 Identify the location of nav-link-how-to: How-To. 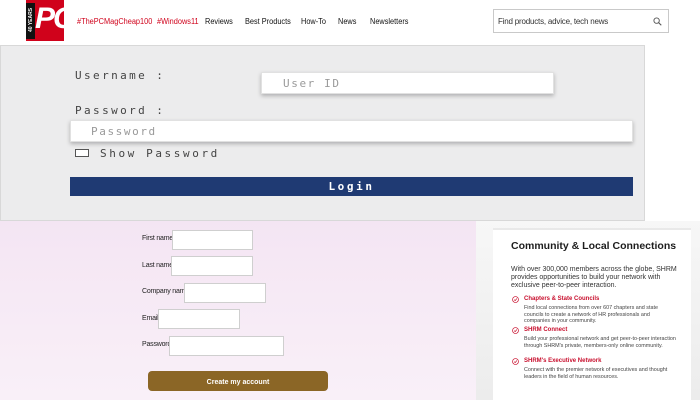
(313, 21).